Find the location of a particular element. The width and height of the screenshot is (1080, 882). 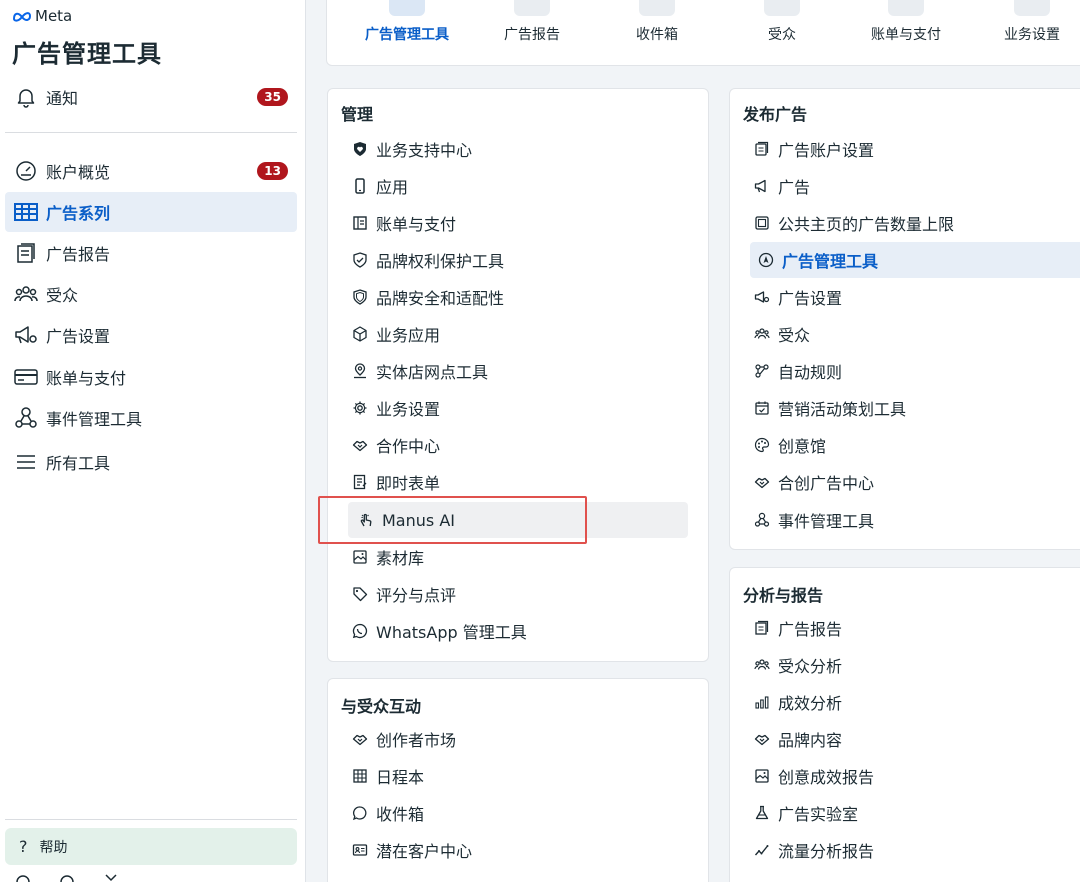

menu-item-business-settings: 业务设置 is located at coordinates (395, 408).